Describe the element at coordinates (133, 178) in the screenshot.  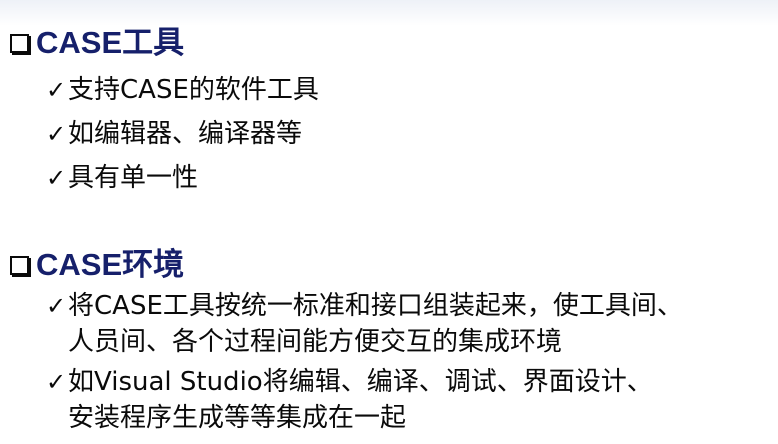
I see `item-line: 具有单一性` at that location.